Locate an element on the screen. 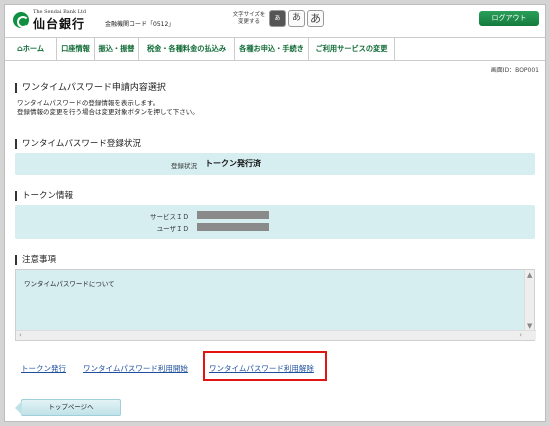 The width and height of the screenshot is (550, 426). fontsize-label-line2: 変更する is located at coordinates (248, 22).